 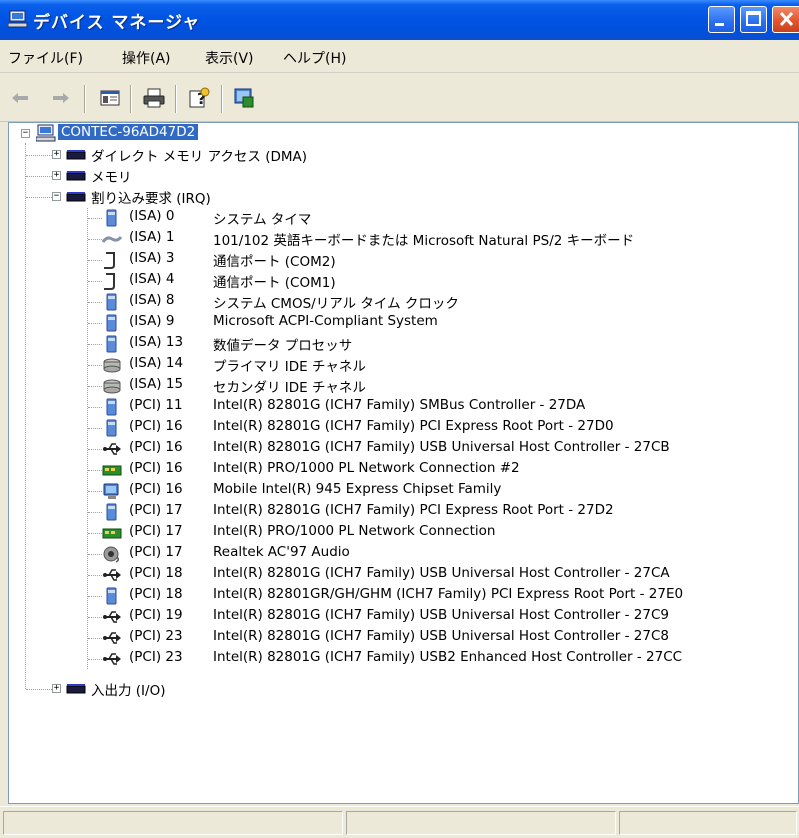 I want to click on tree-root-label: CONTEC-96AD47D2, so click(x=128, y=132).